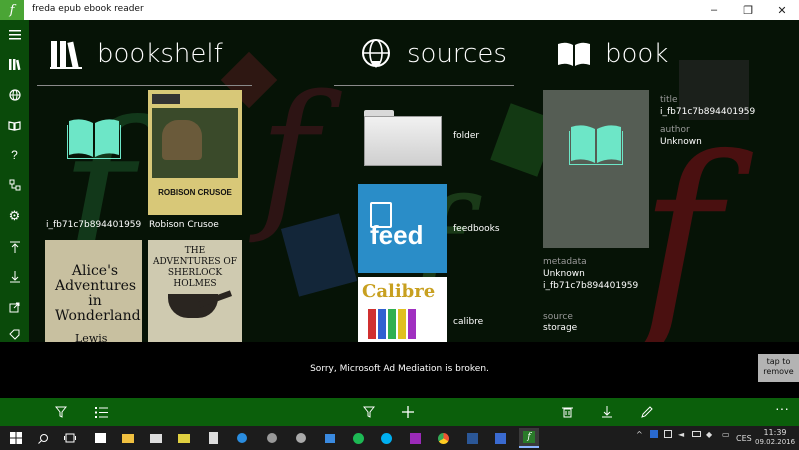 This screenshot has height=450, width=799. I want to click on photos-icon, so click(184, 438).